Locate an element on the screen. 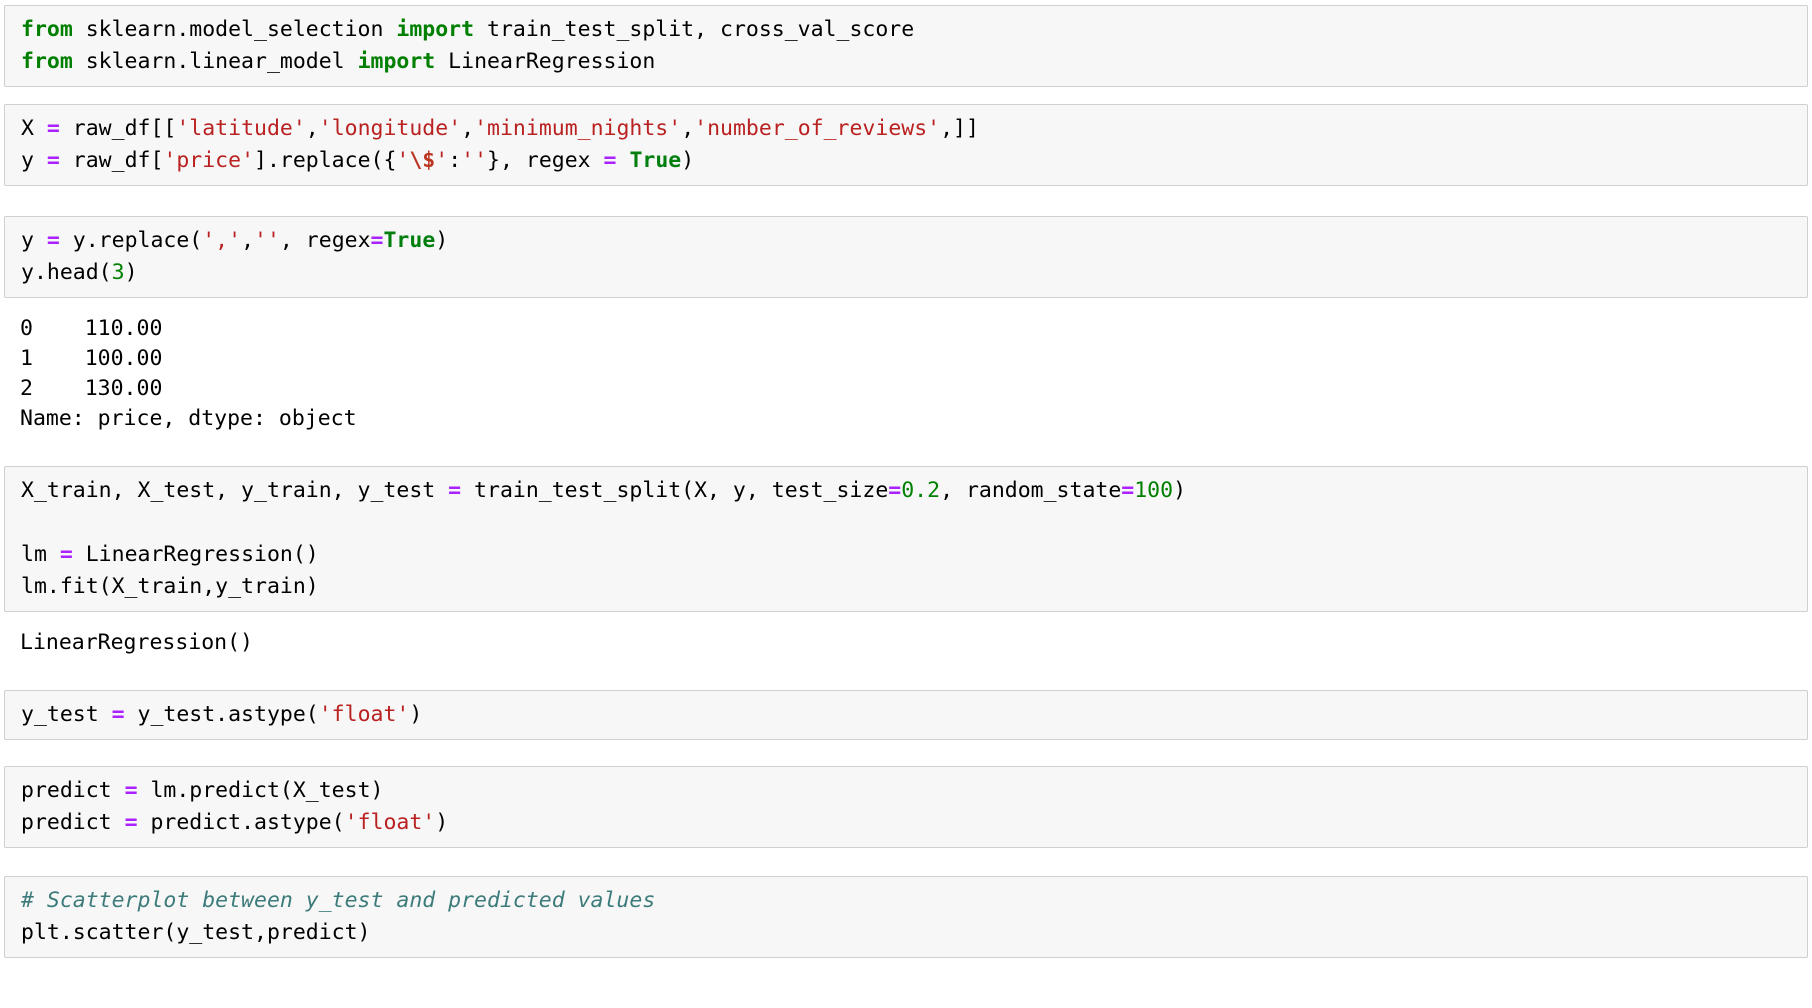  token-num: 3 is located at coordinates (118, 272).